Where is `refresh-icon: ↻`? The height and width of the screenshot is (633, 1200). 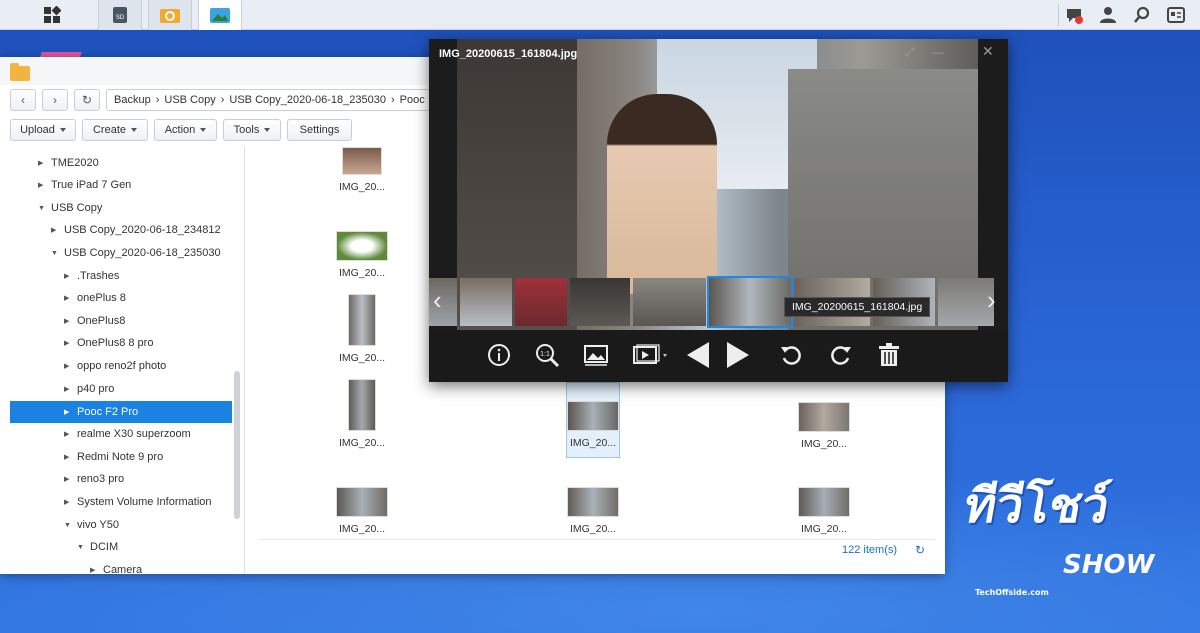 refresh-icon: ↻ is located at coordinates (87, 100).